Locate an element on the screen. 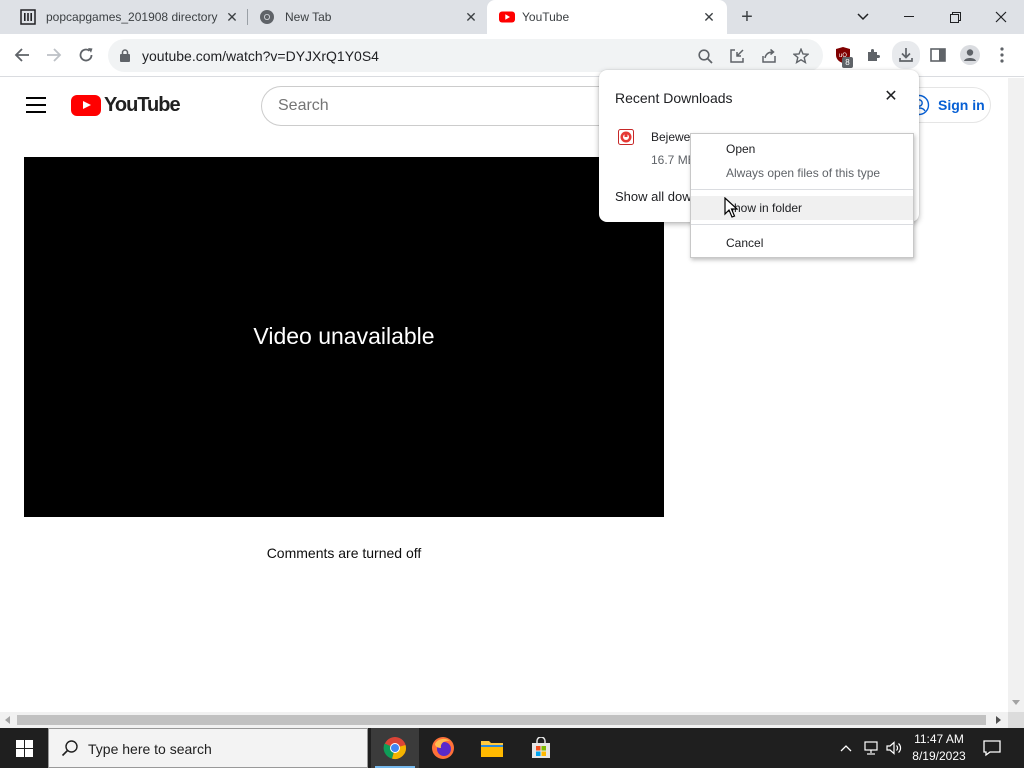 The width and height of the screenshot is (1024, 768). side-panel-icon is located at coordinates (938, 55).